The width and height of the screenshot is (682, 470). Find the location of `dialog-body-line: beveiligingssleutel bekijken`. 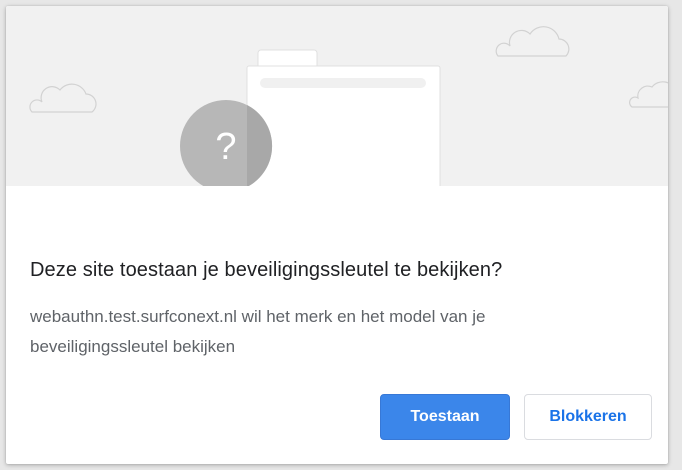

dialog-body-line: beveiligingssleutel bekijken is located at coordinates (133, 346).